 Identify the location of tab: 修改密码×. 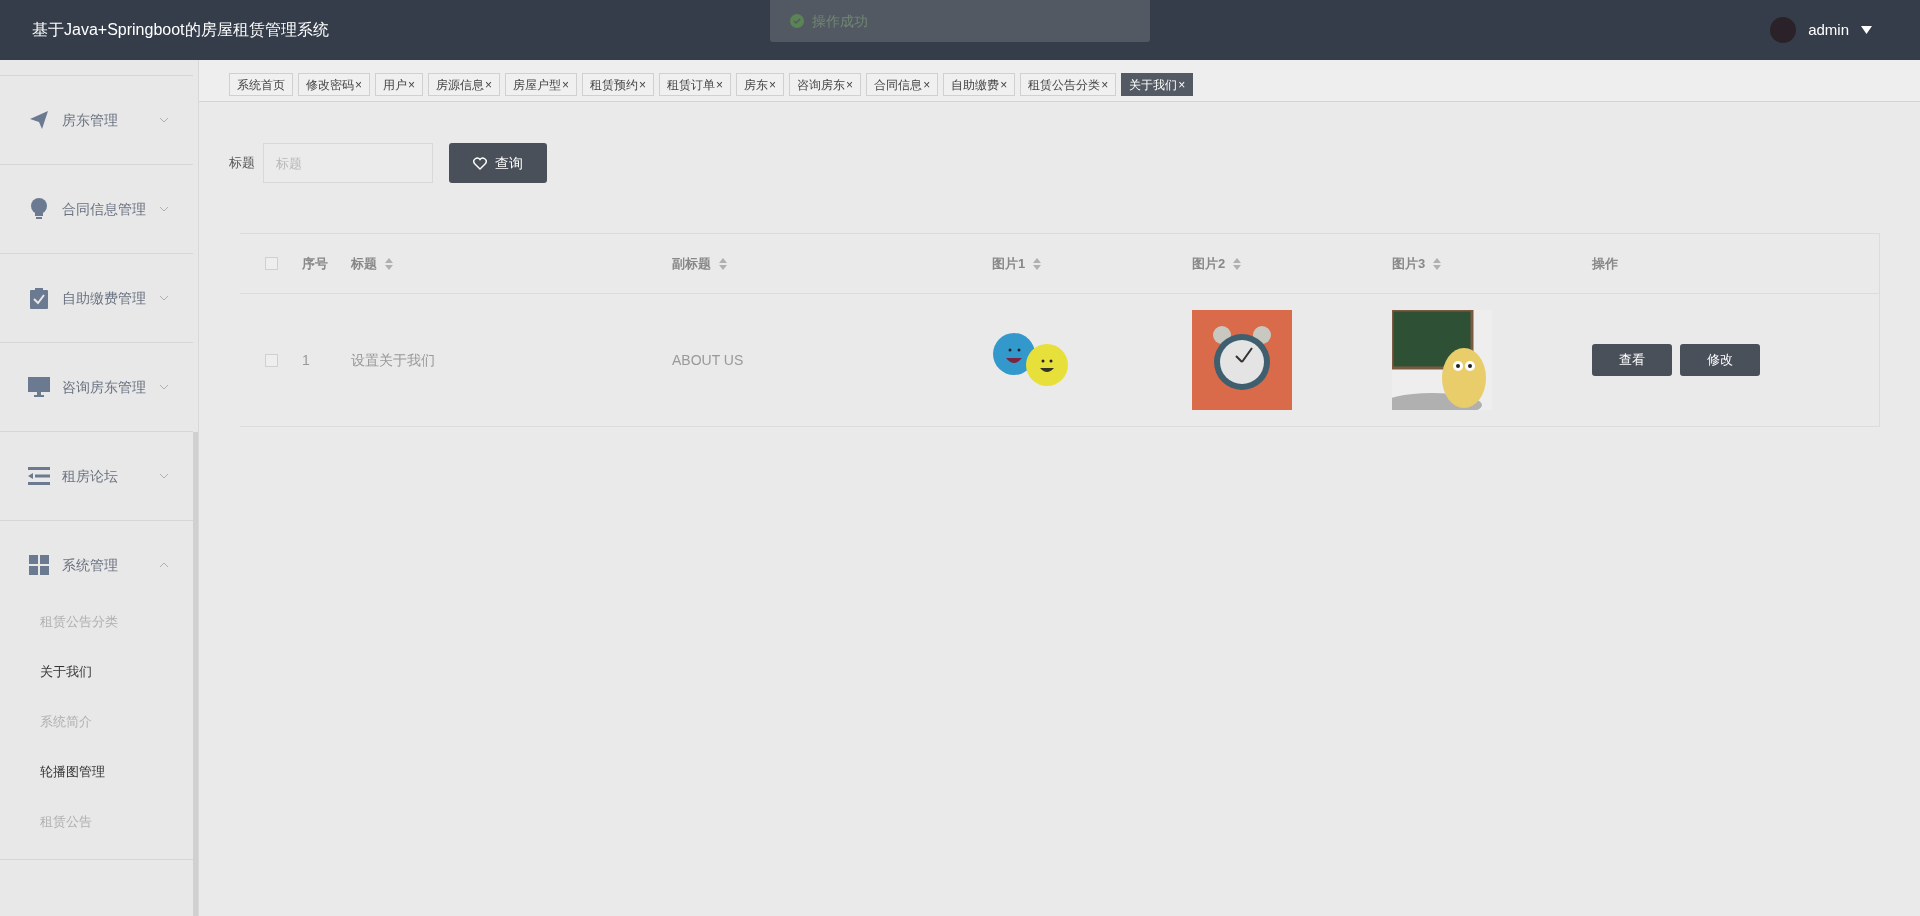
(334, 84).